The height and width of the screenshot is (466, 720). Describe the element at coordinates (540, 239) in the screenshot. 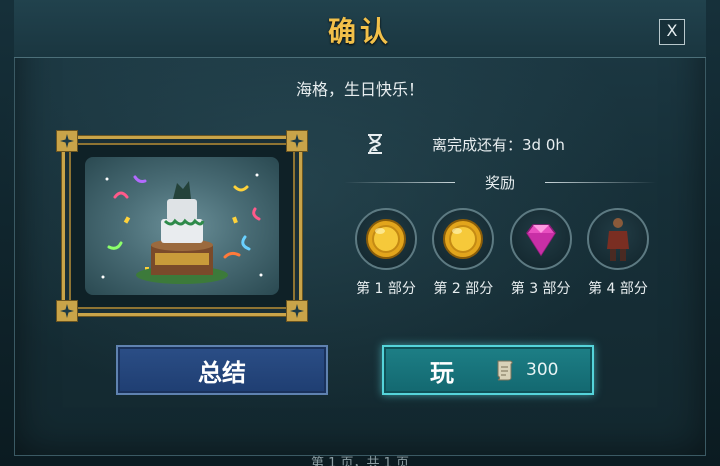

I see `pink-gem-icon` at that location.